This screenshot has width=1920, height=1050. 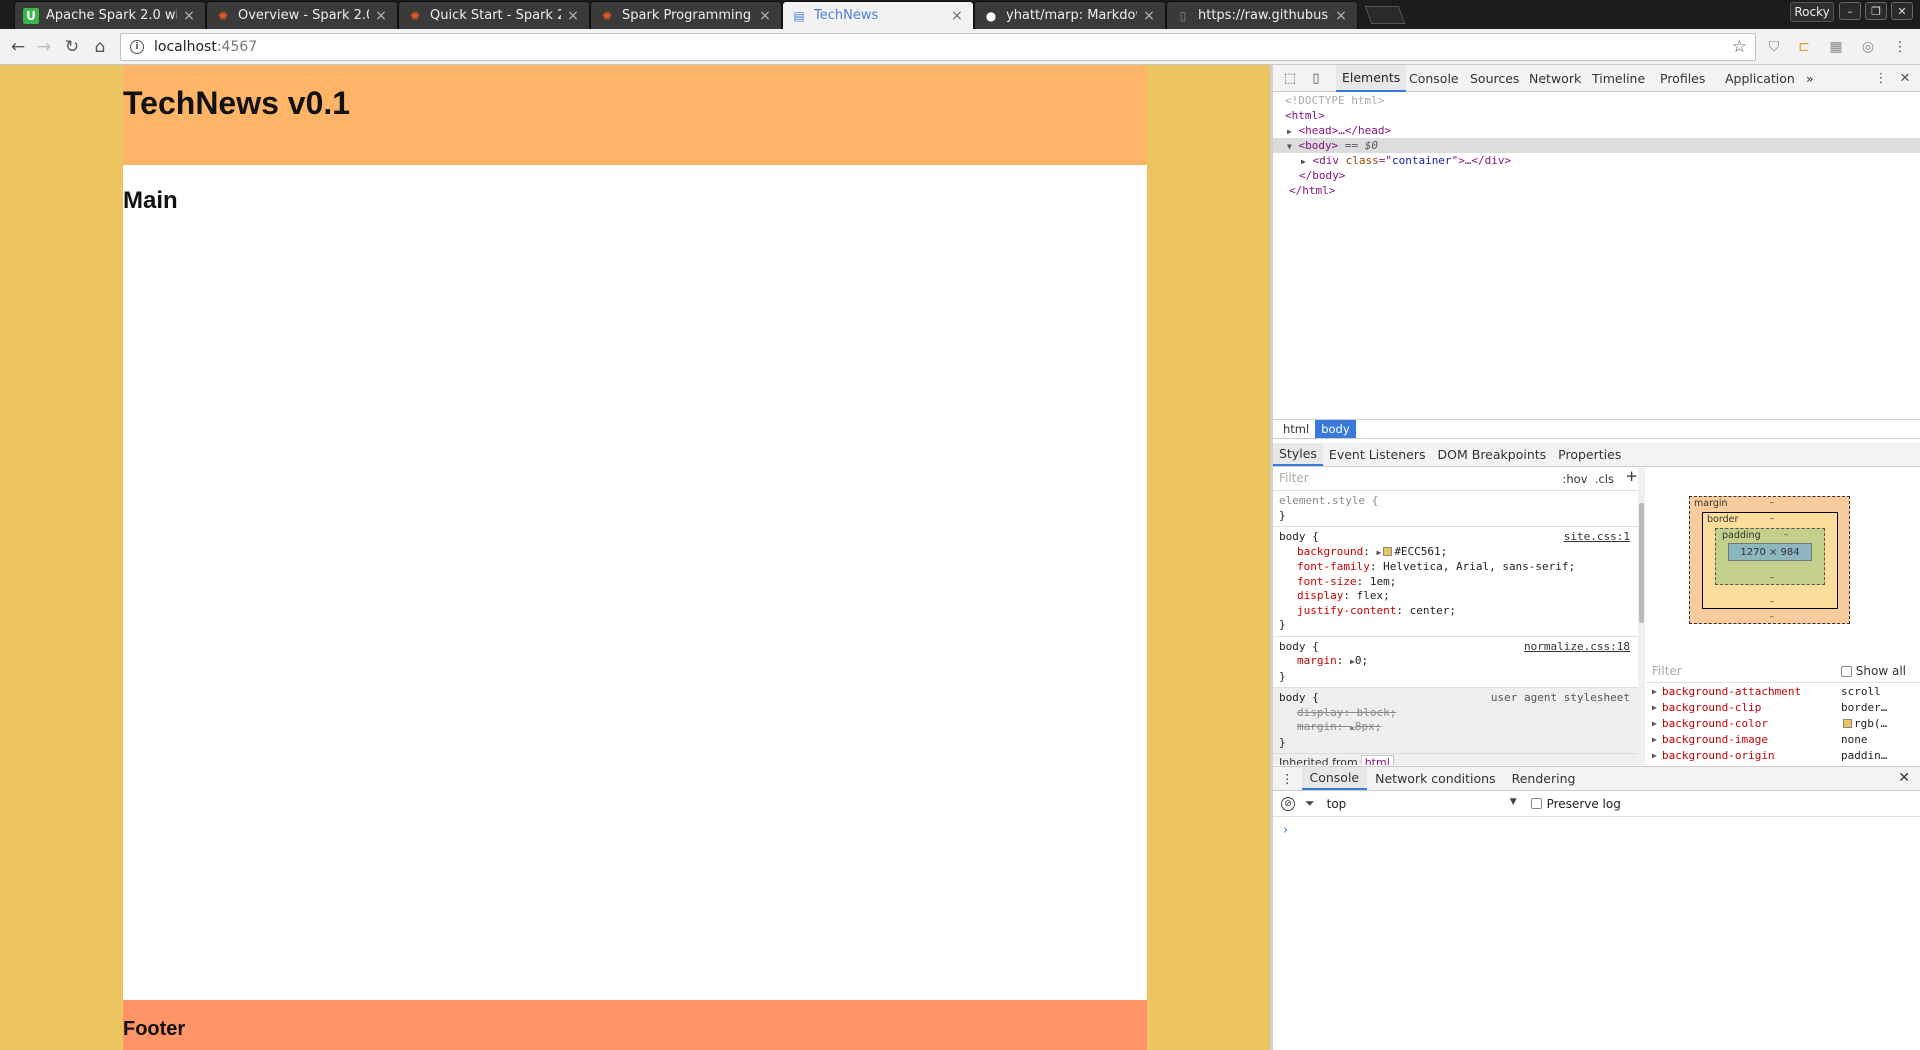 What do you see at coordinates (1774, 47) in the screenshot?
I see `ublock-extension-icon: ⛉` at bounding box center [1774, 47].